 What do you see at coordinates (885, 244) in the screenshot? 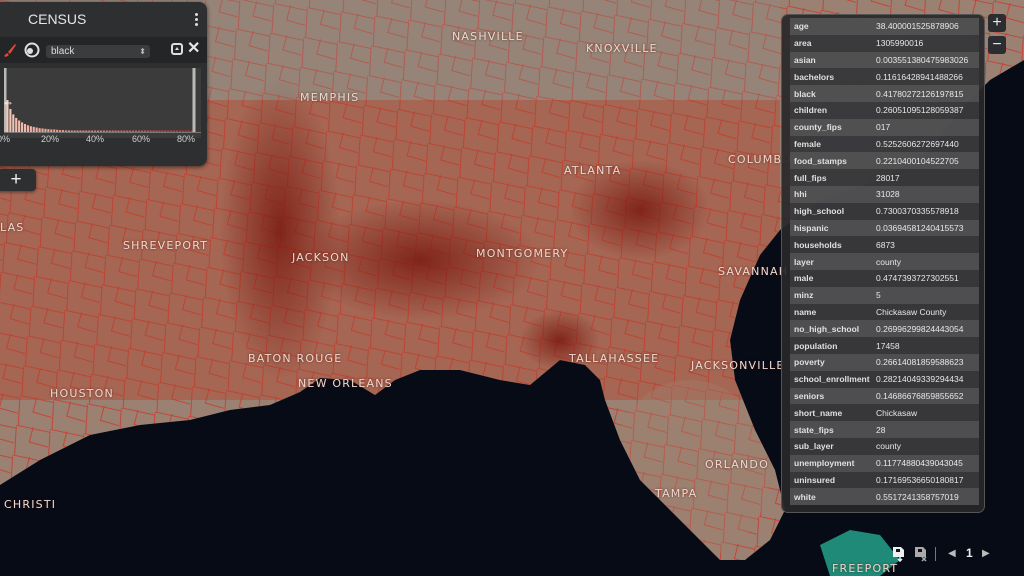
I see `attribute-value: 6873` at bounding box center [885, 244].